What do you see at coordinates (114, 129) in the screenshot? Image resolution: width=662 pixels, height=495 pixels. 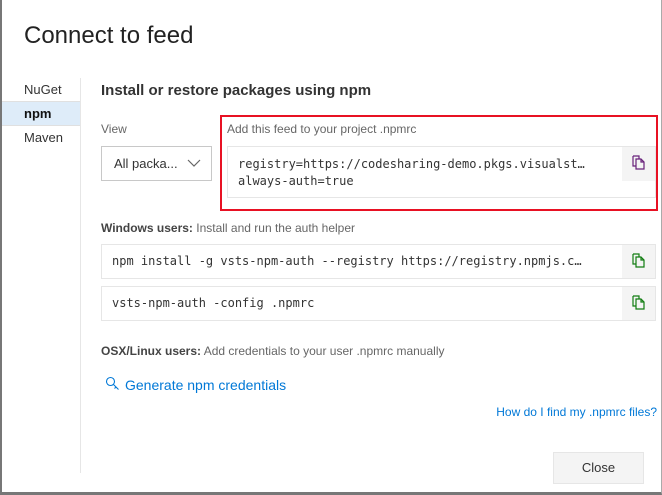 I see `view-label: View` at bounding box center [114, 129].